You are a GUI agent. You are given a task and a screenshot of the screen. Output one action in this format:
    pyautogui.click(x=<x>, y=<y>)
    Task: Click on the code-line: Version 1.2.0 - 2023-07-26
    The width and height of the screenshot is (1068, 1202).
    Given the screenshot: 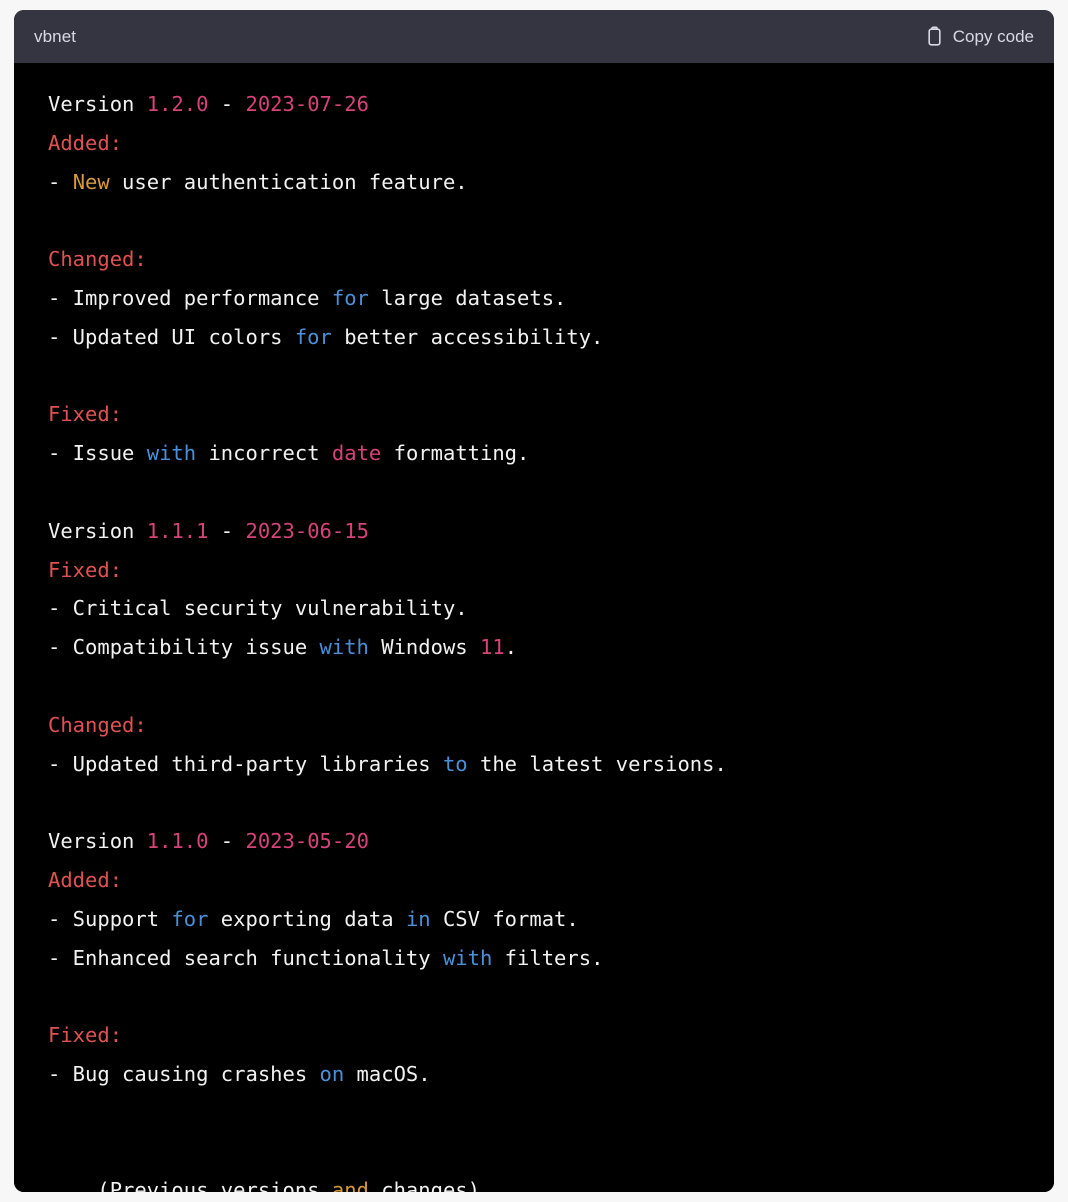 What is the action you would take?
    pyautogui.click(x=208, y=104)
    